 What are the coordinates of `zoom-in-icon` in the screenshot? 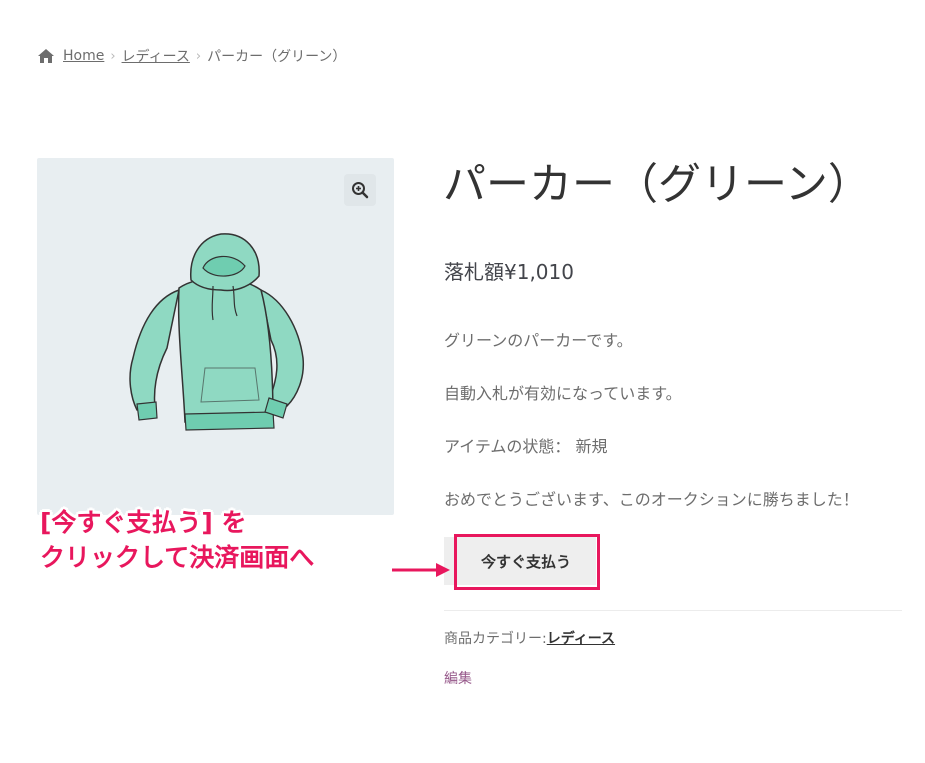 It's located at (360, 190).